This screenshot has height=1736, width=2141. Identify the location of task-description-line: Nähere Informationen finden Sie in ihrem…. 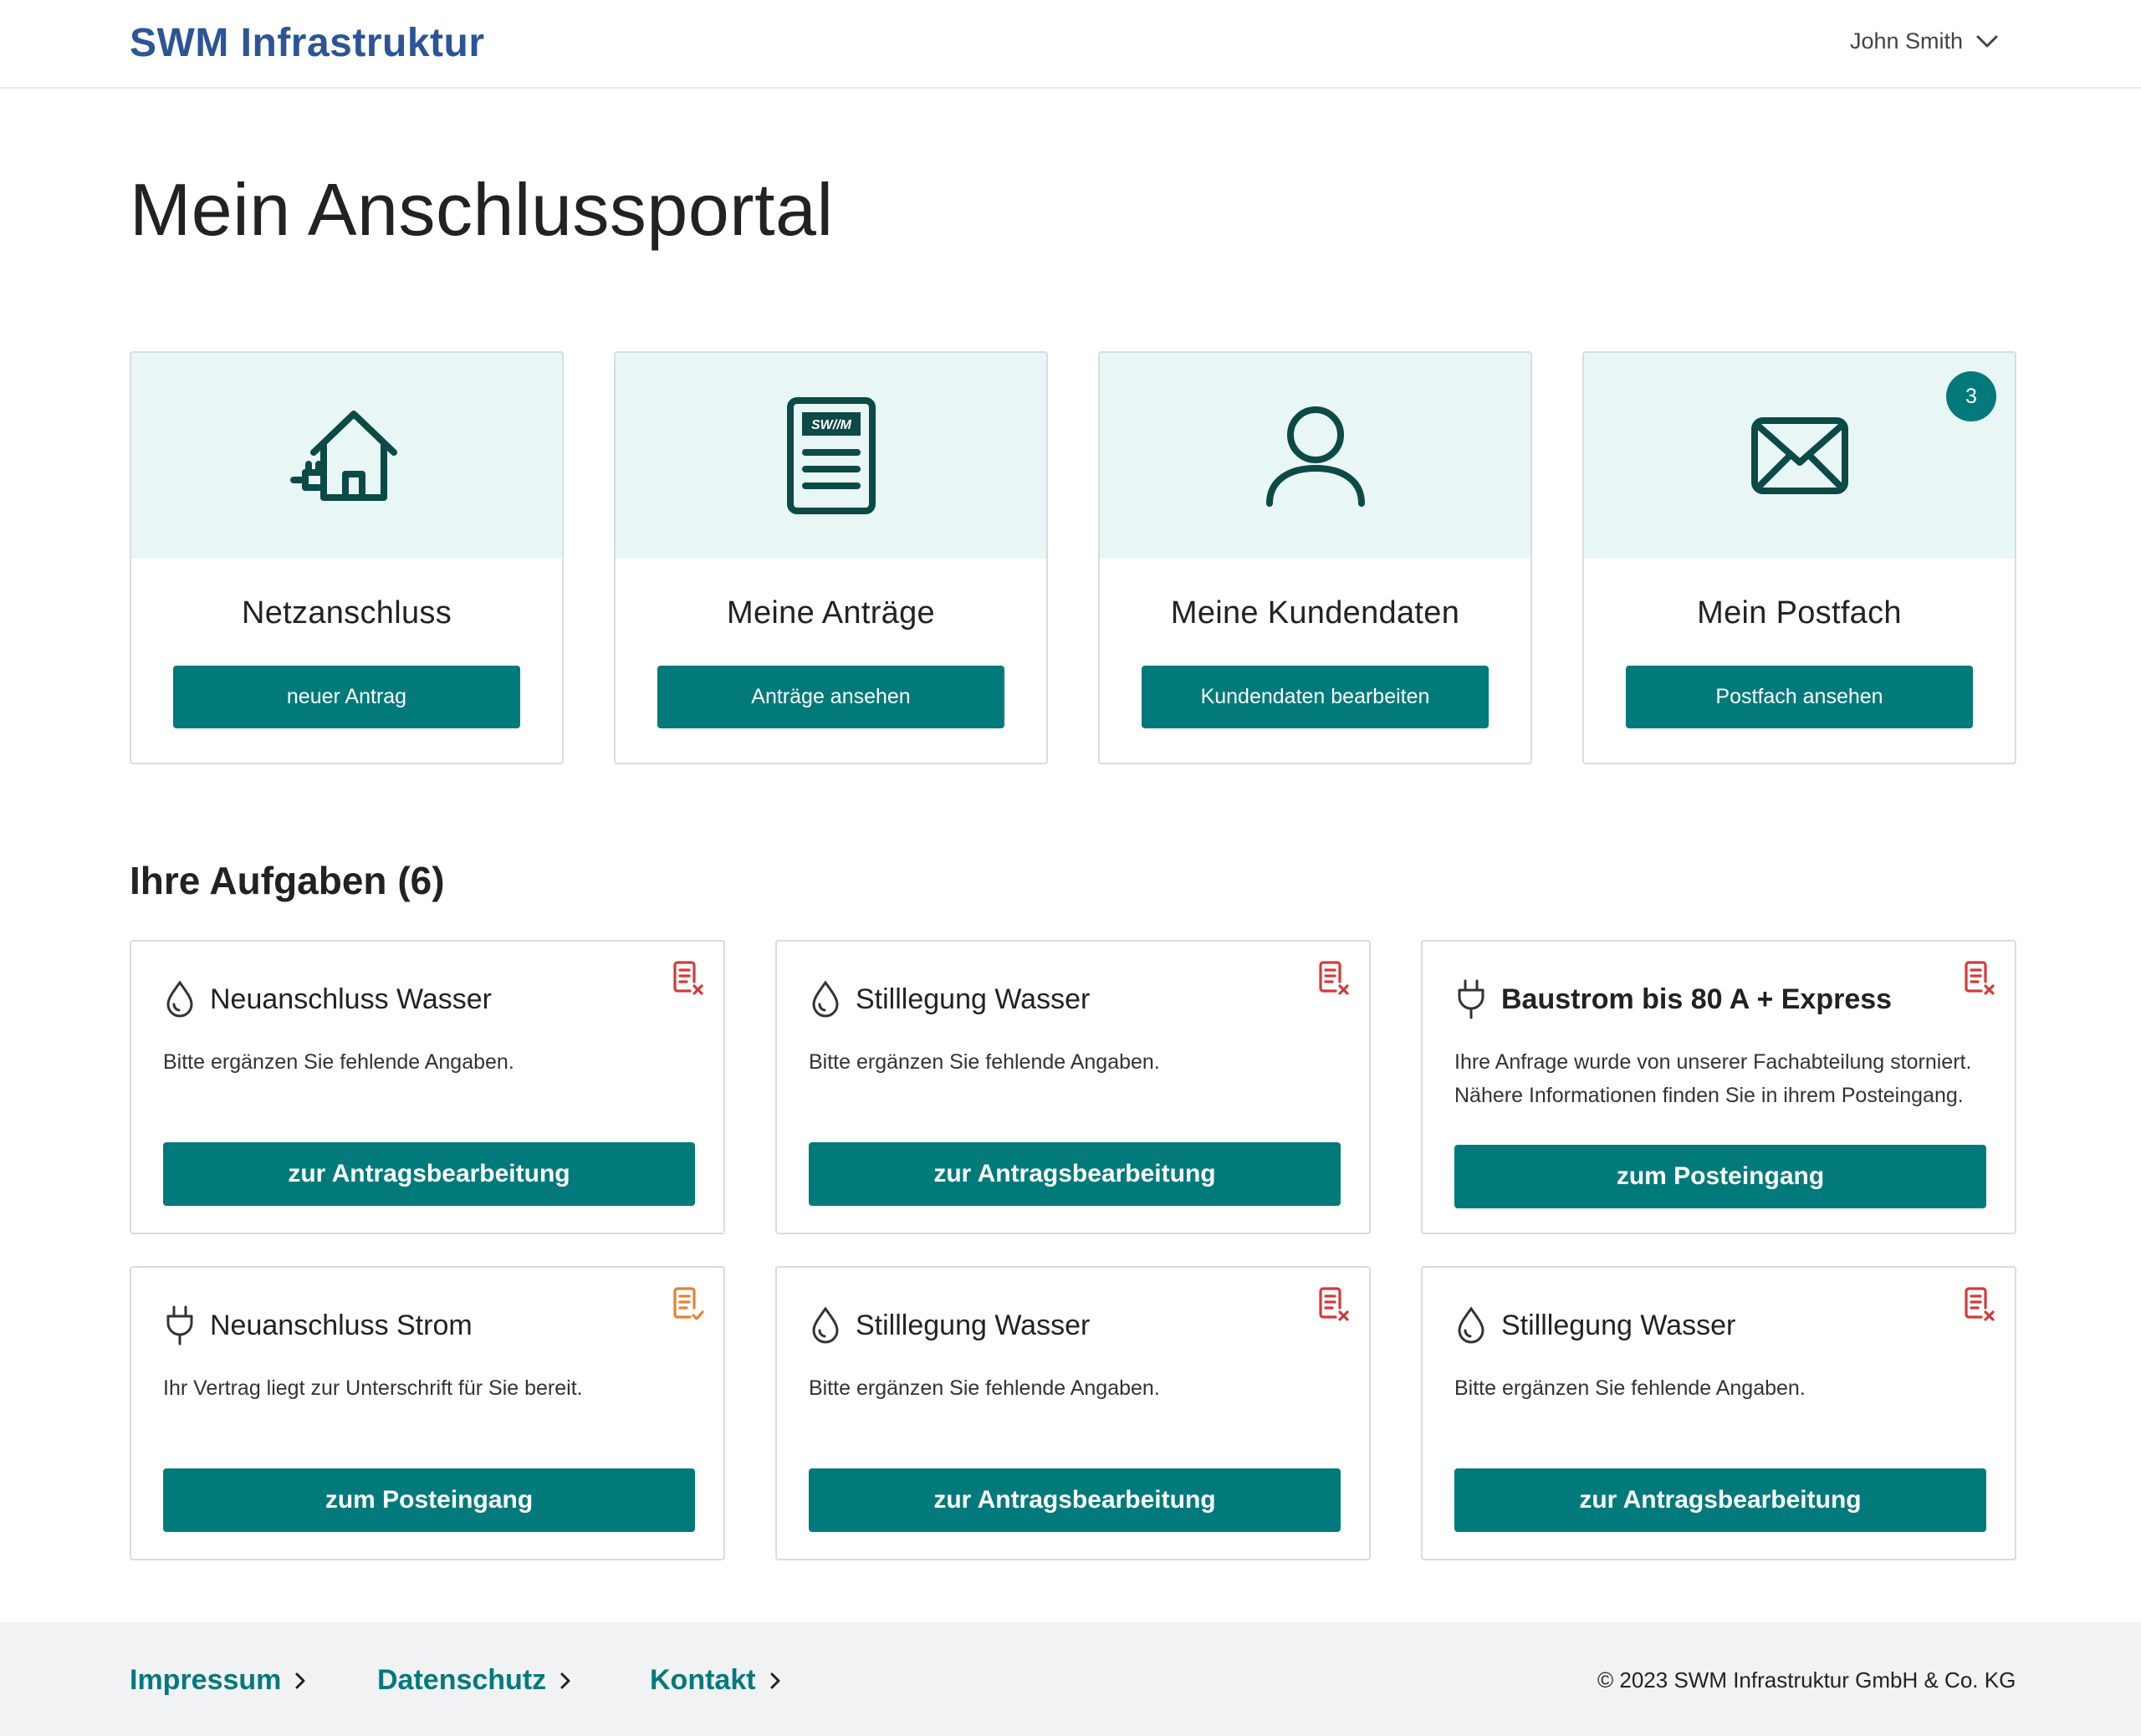
(1709, 1095).